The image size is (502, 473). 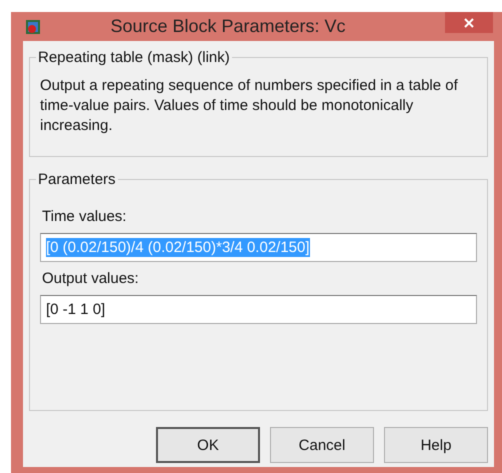 I want to click on dialog-button: OK, so click(x=208, y=445).